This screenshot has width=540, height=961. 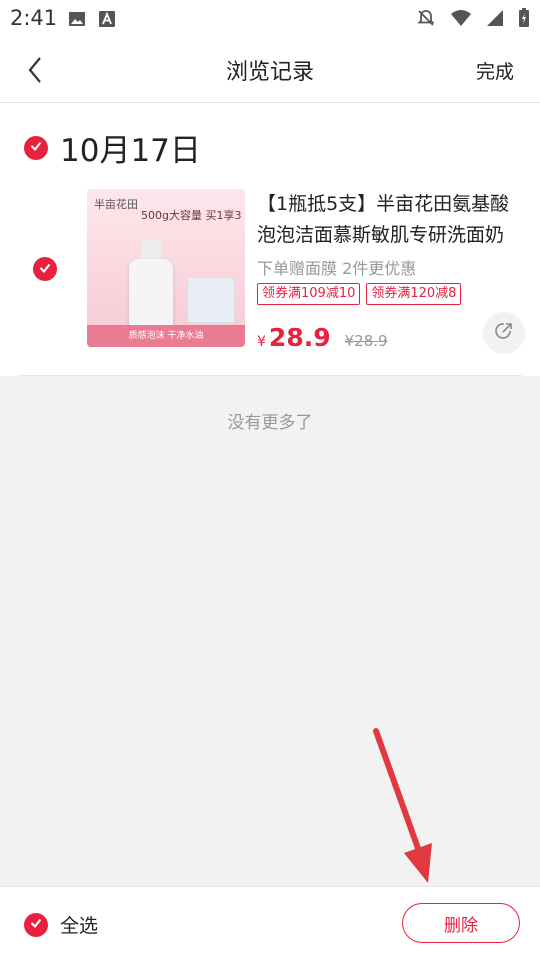 I want to click on share-button, so click(x=504, y=333).